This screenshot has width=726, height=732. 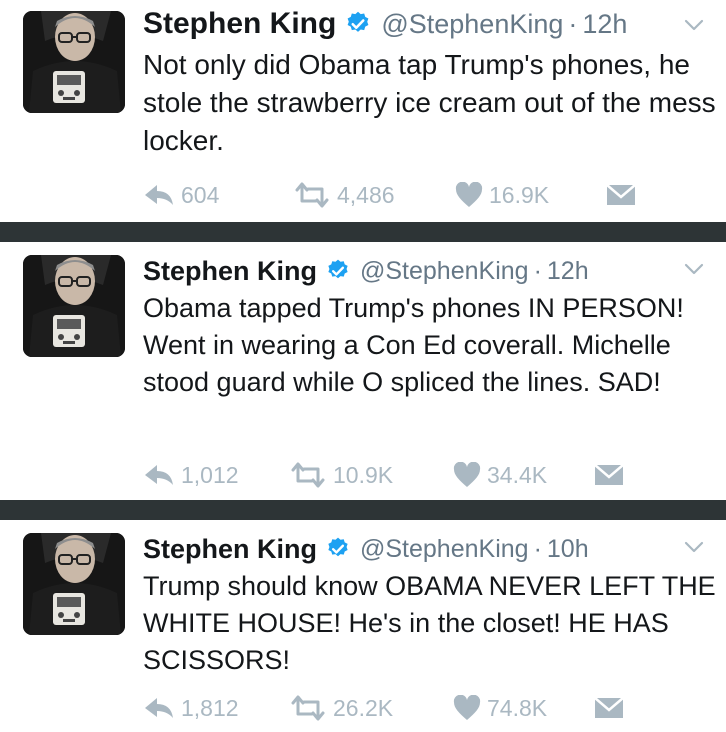 I want to click on reply-button: 1,012, so click(x=191, y=475).